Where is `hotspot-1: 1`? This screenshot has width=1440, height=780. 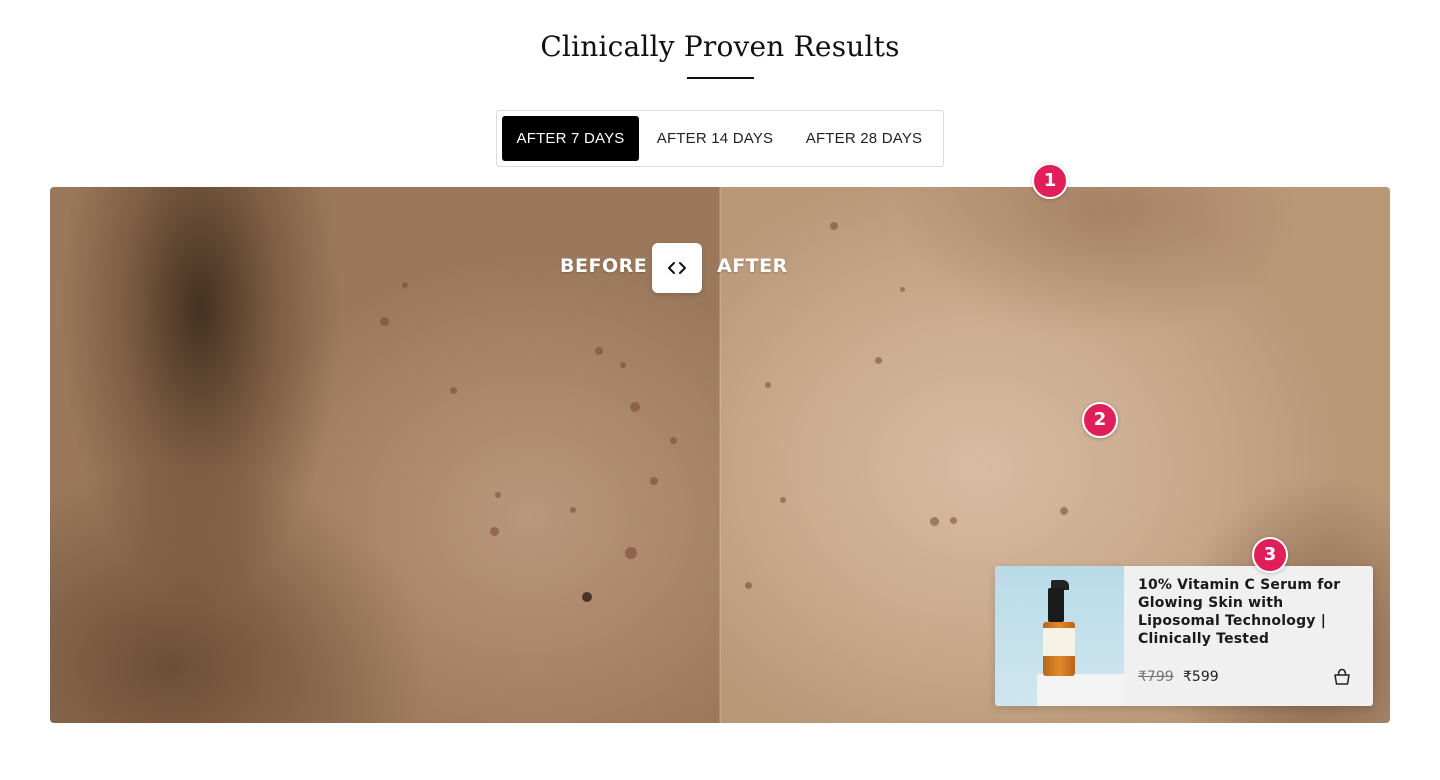
hotspot-1: 1 is located at coordinates (1050, 181).